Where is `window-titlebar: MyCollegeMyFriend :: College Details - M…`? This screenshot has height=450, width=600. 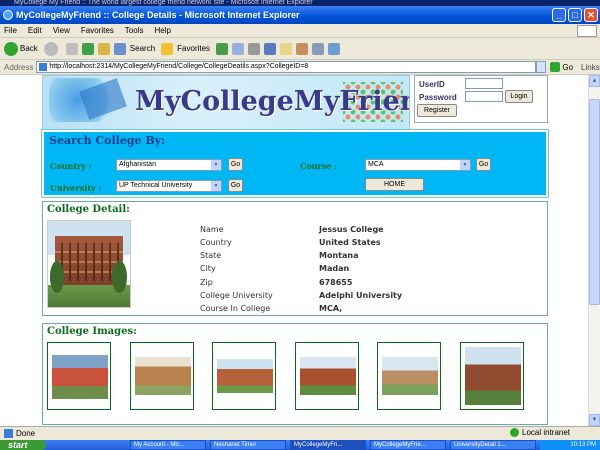 window-titlebar: MyCollegeMyFriend :: College Details - M… is located at coordinates (300, 15).